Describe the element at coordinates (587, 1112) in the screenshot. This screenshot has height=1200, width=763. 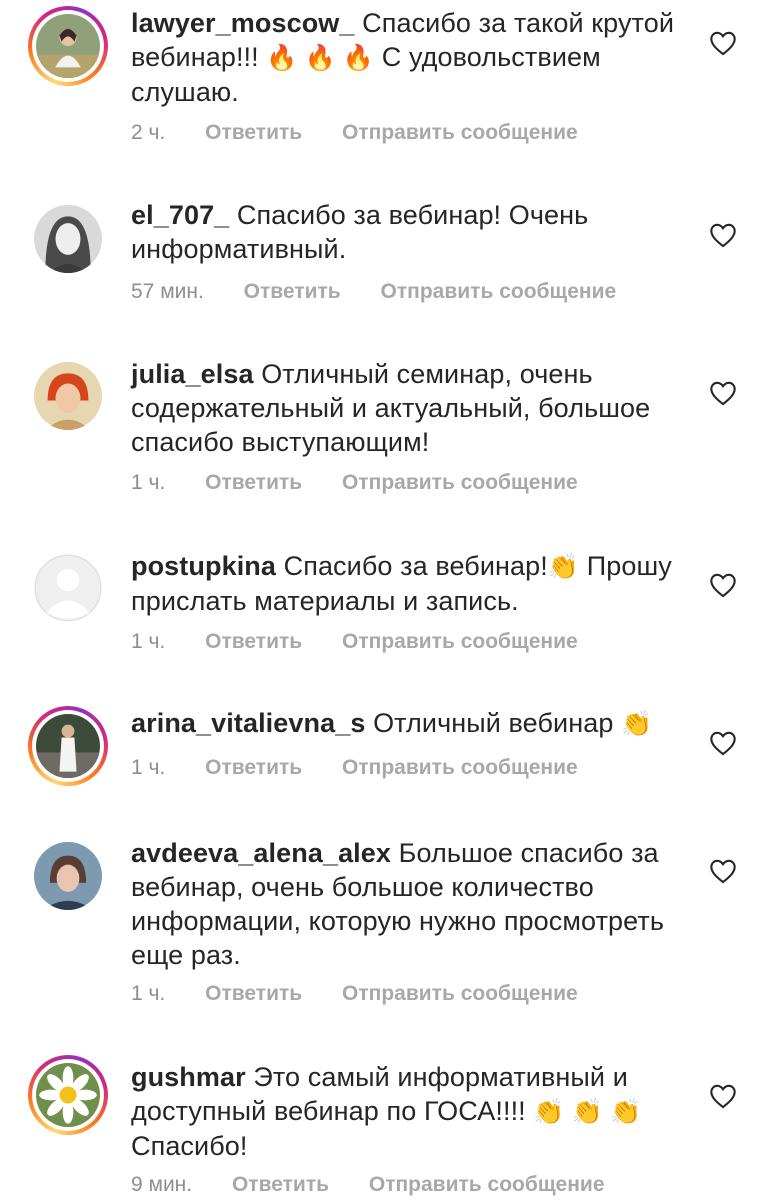
I see `clapping-hands-emoji: 👏 👏 👏` at that location.